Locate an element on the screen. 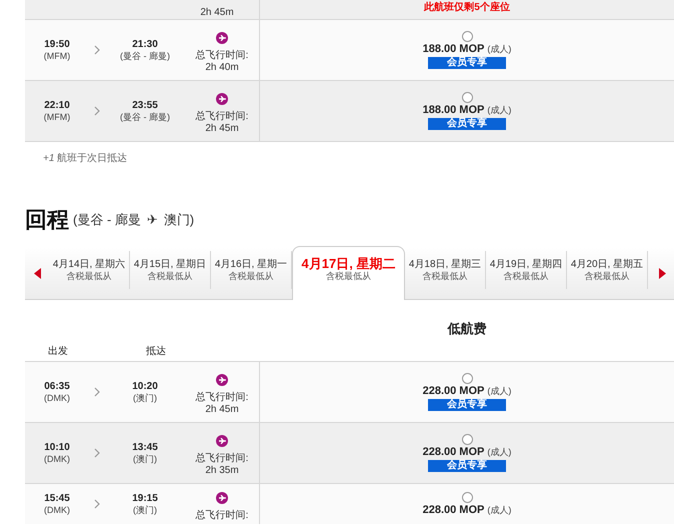 Image resolution: width=674 pixels, height=525 pixels. departure-time: 15:45 is located at coordinates (57, 498).